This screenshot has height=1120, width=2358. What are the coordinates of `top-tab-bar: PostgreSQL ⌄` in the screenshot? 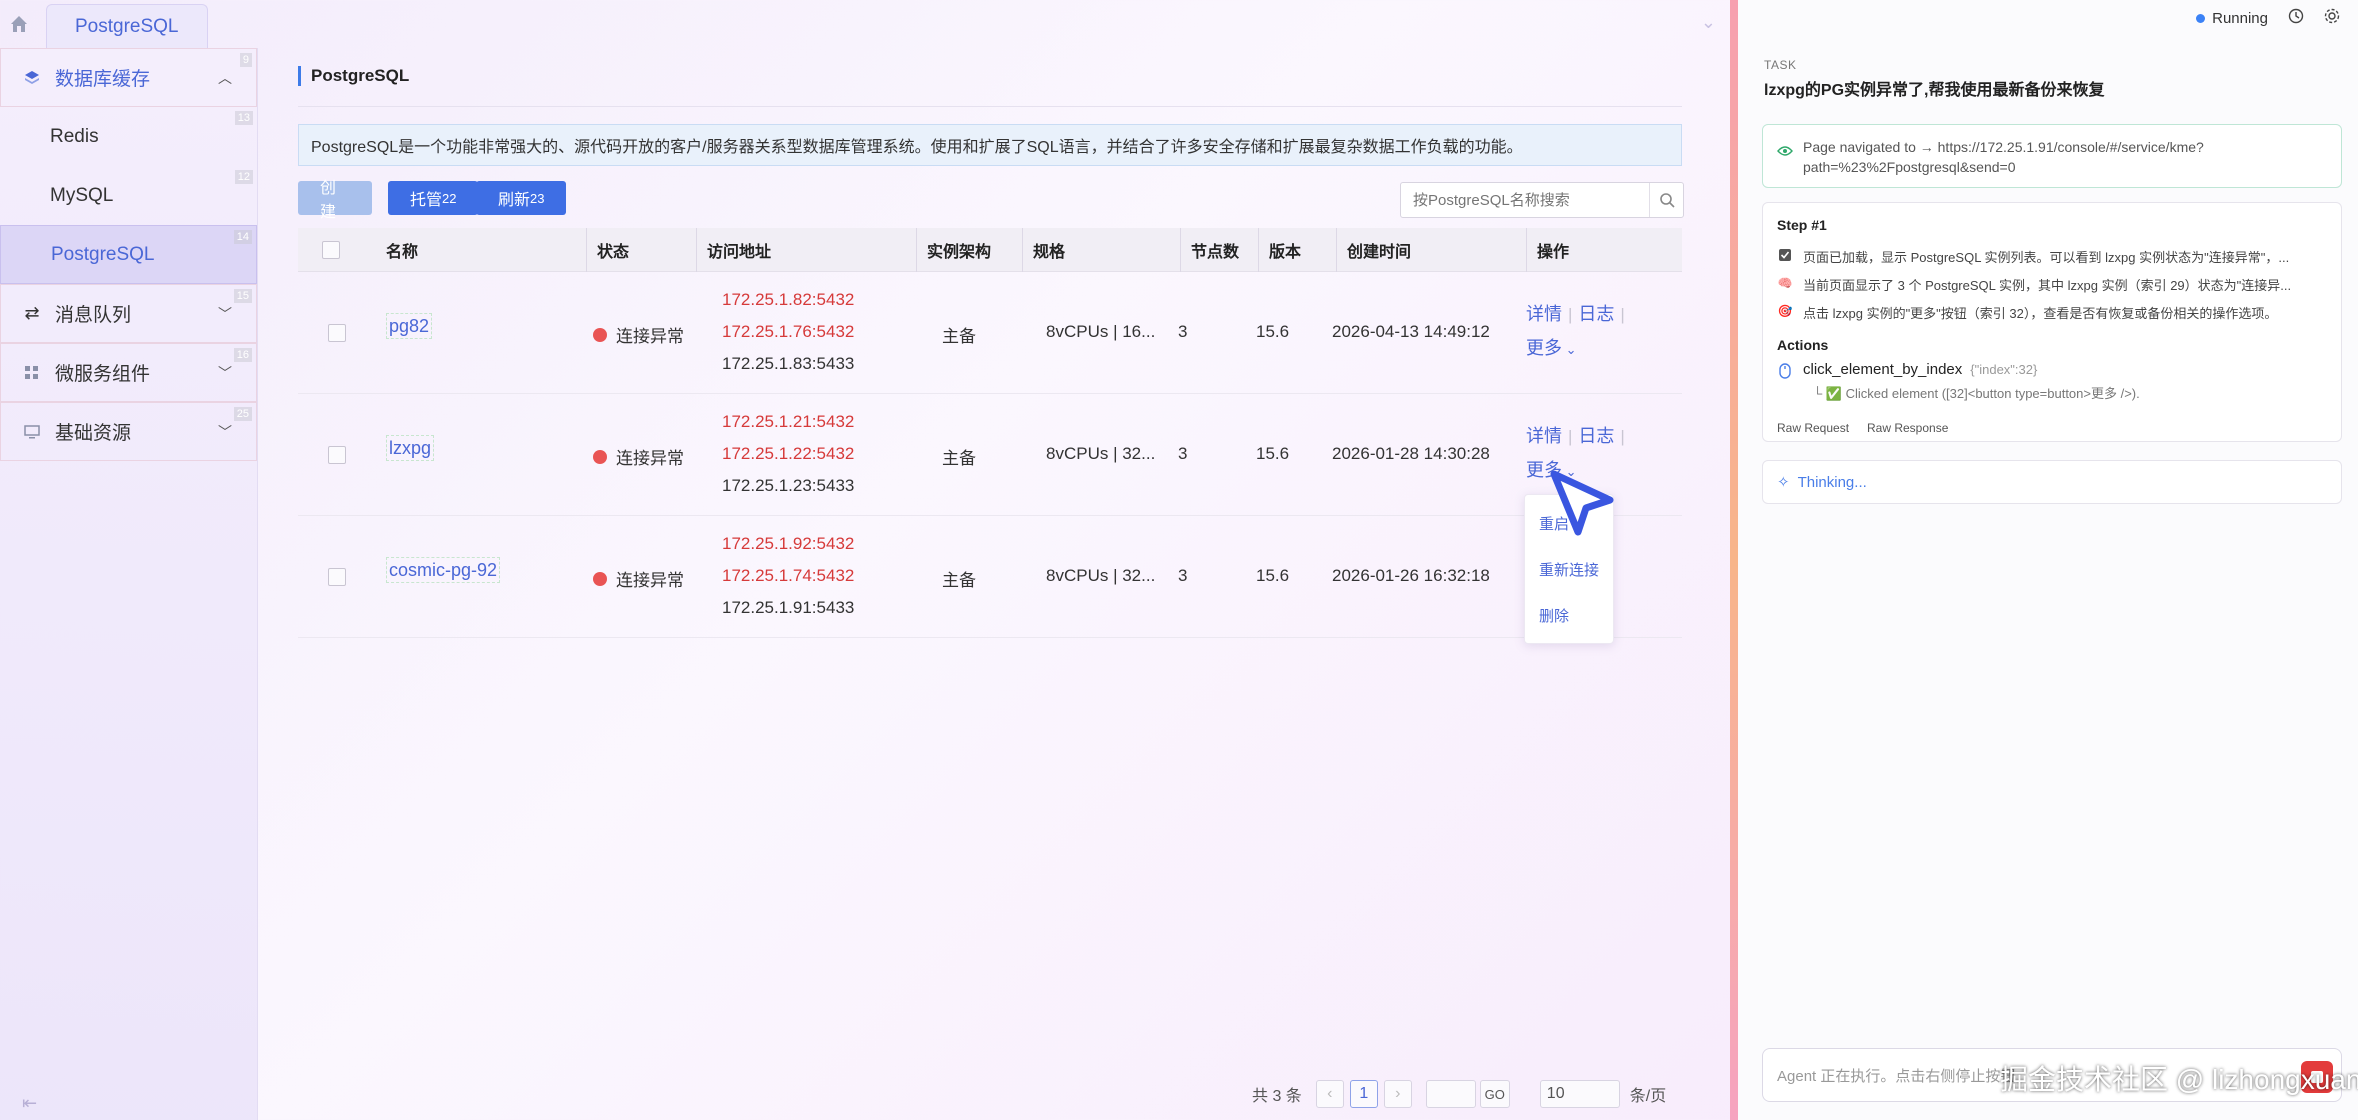 It's located at (865, 24).